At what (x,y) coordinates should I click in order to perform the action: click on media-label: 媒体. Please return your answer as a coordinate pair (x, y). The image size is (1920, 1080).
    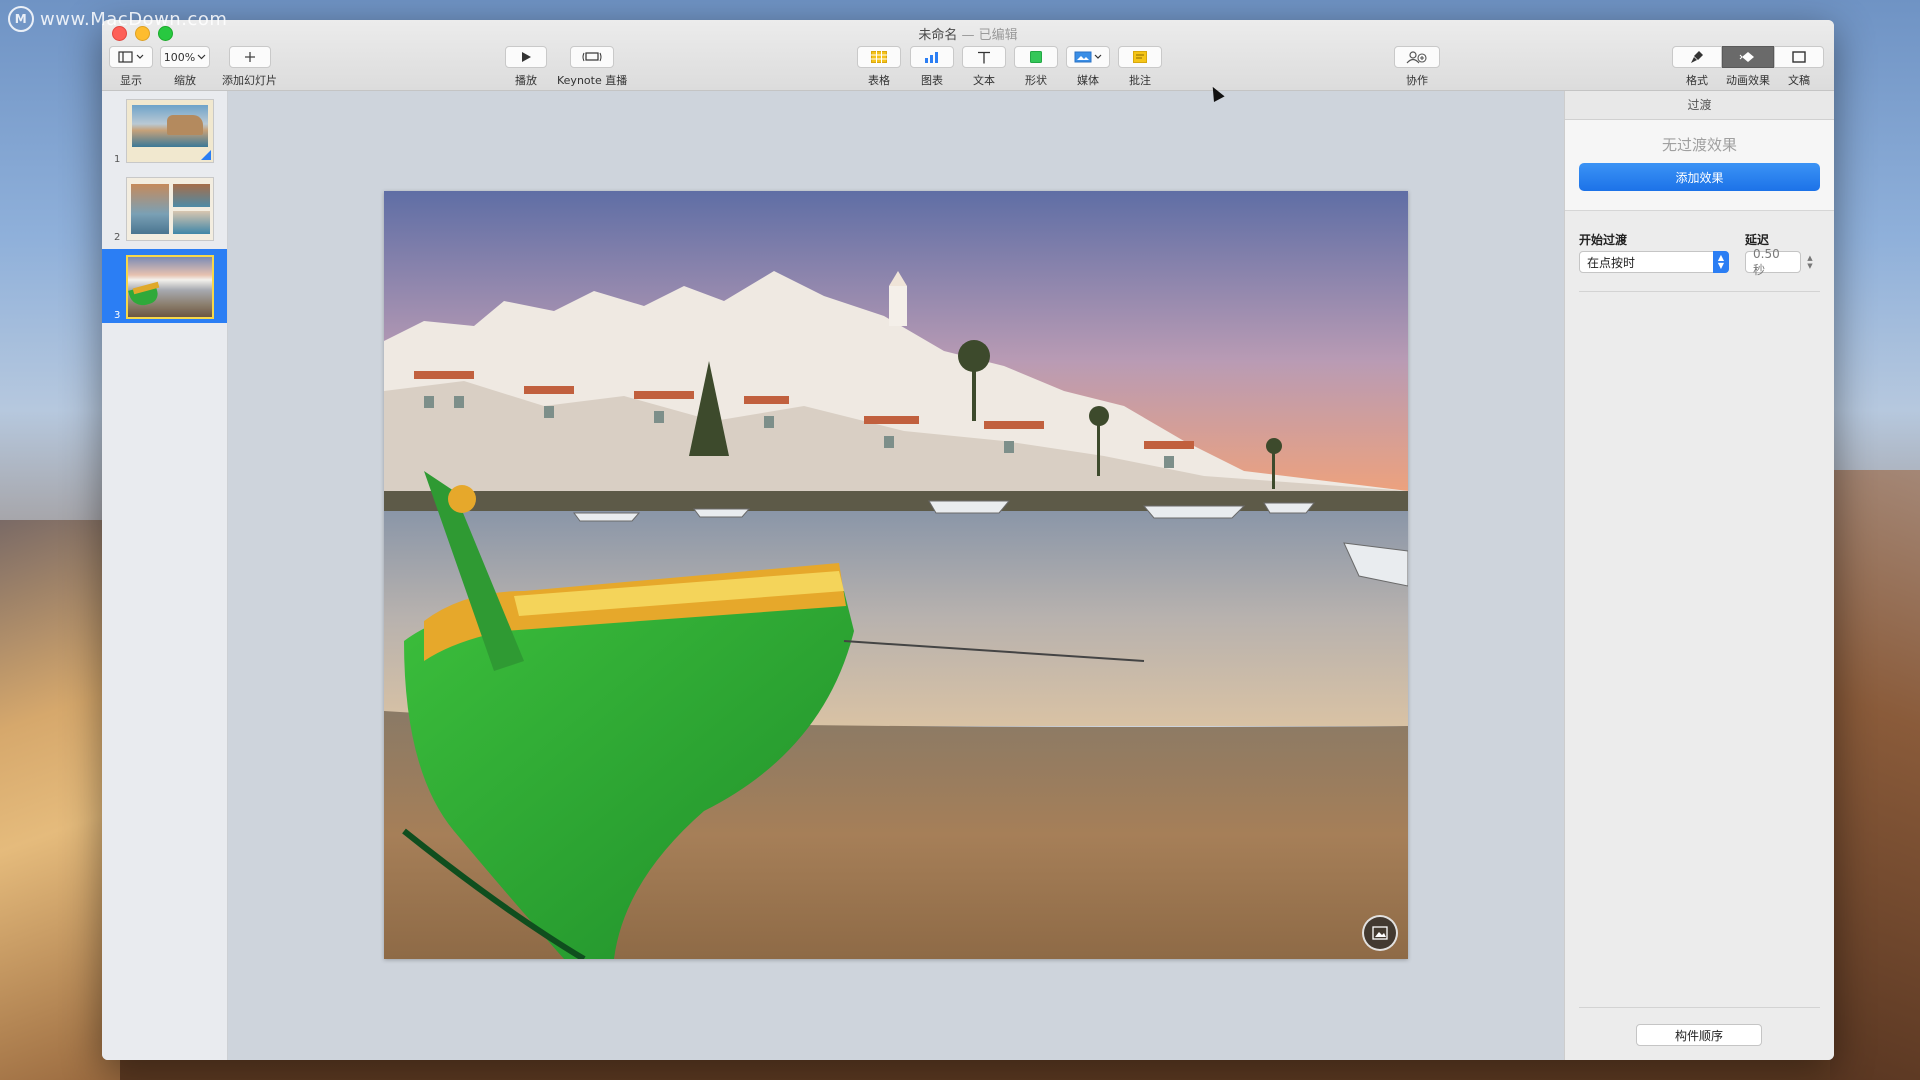
    Looking at the image, I should click on (1088, 80).